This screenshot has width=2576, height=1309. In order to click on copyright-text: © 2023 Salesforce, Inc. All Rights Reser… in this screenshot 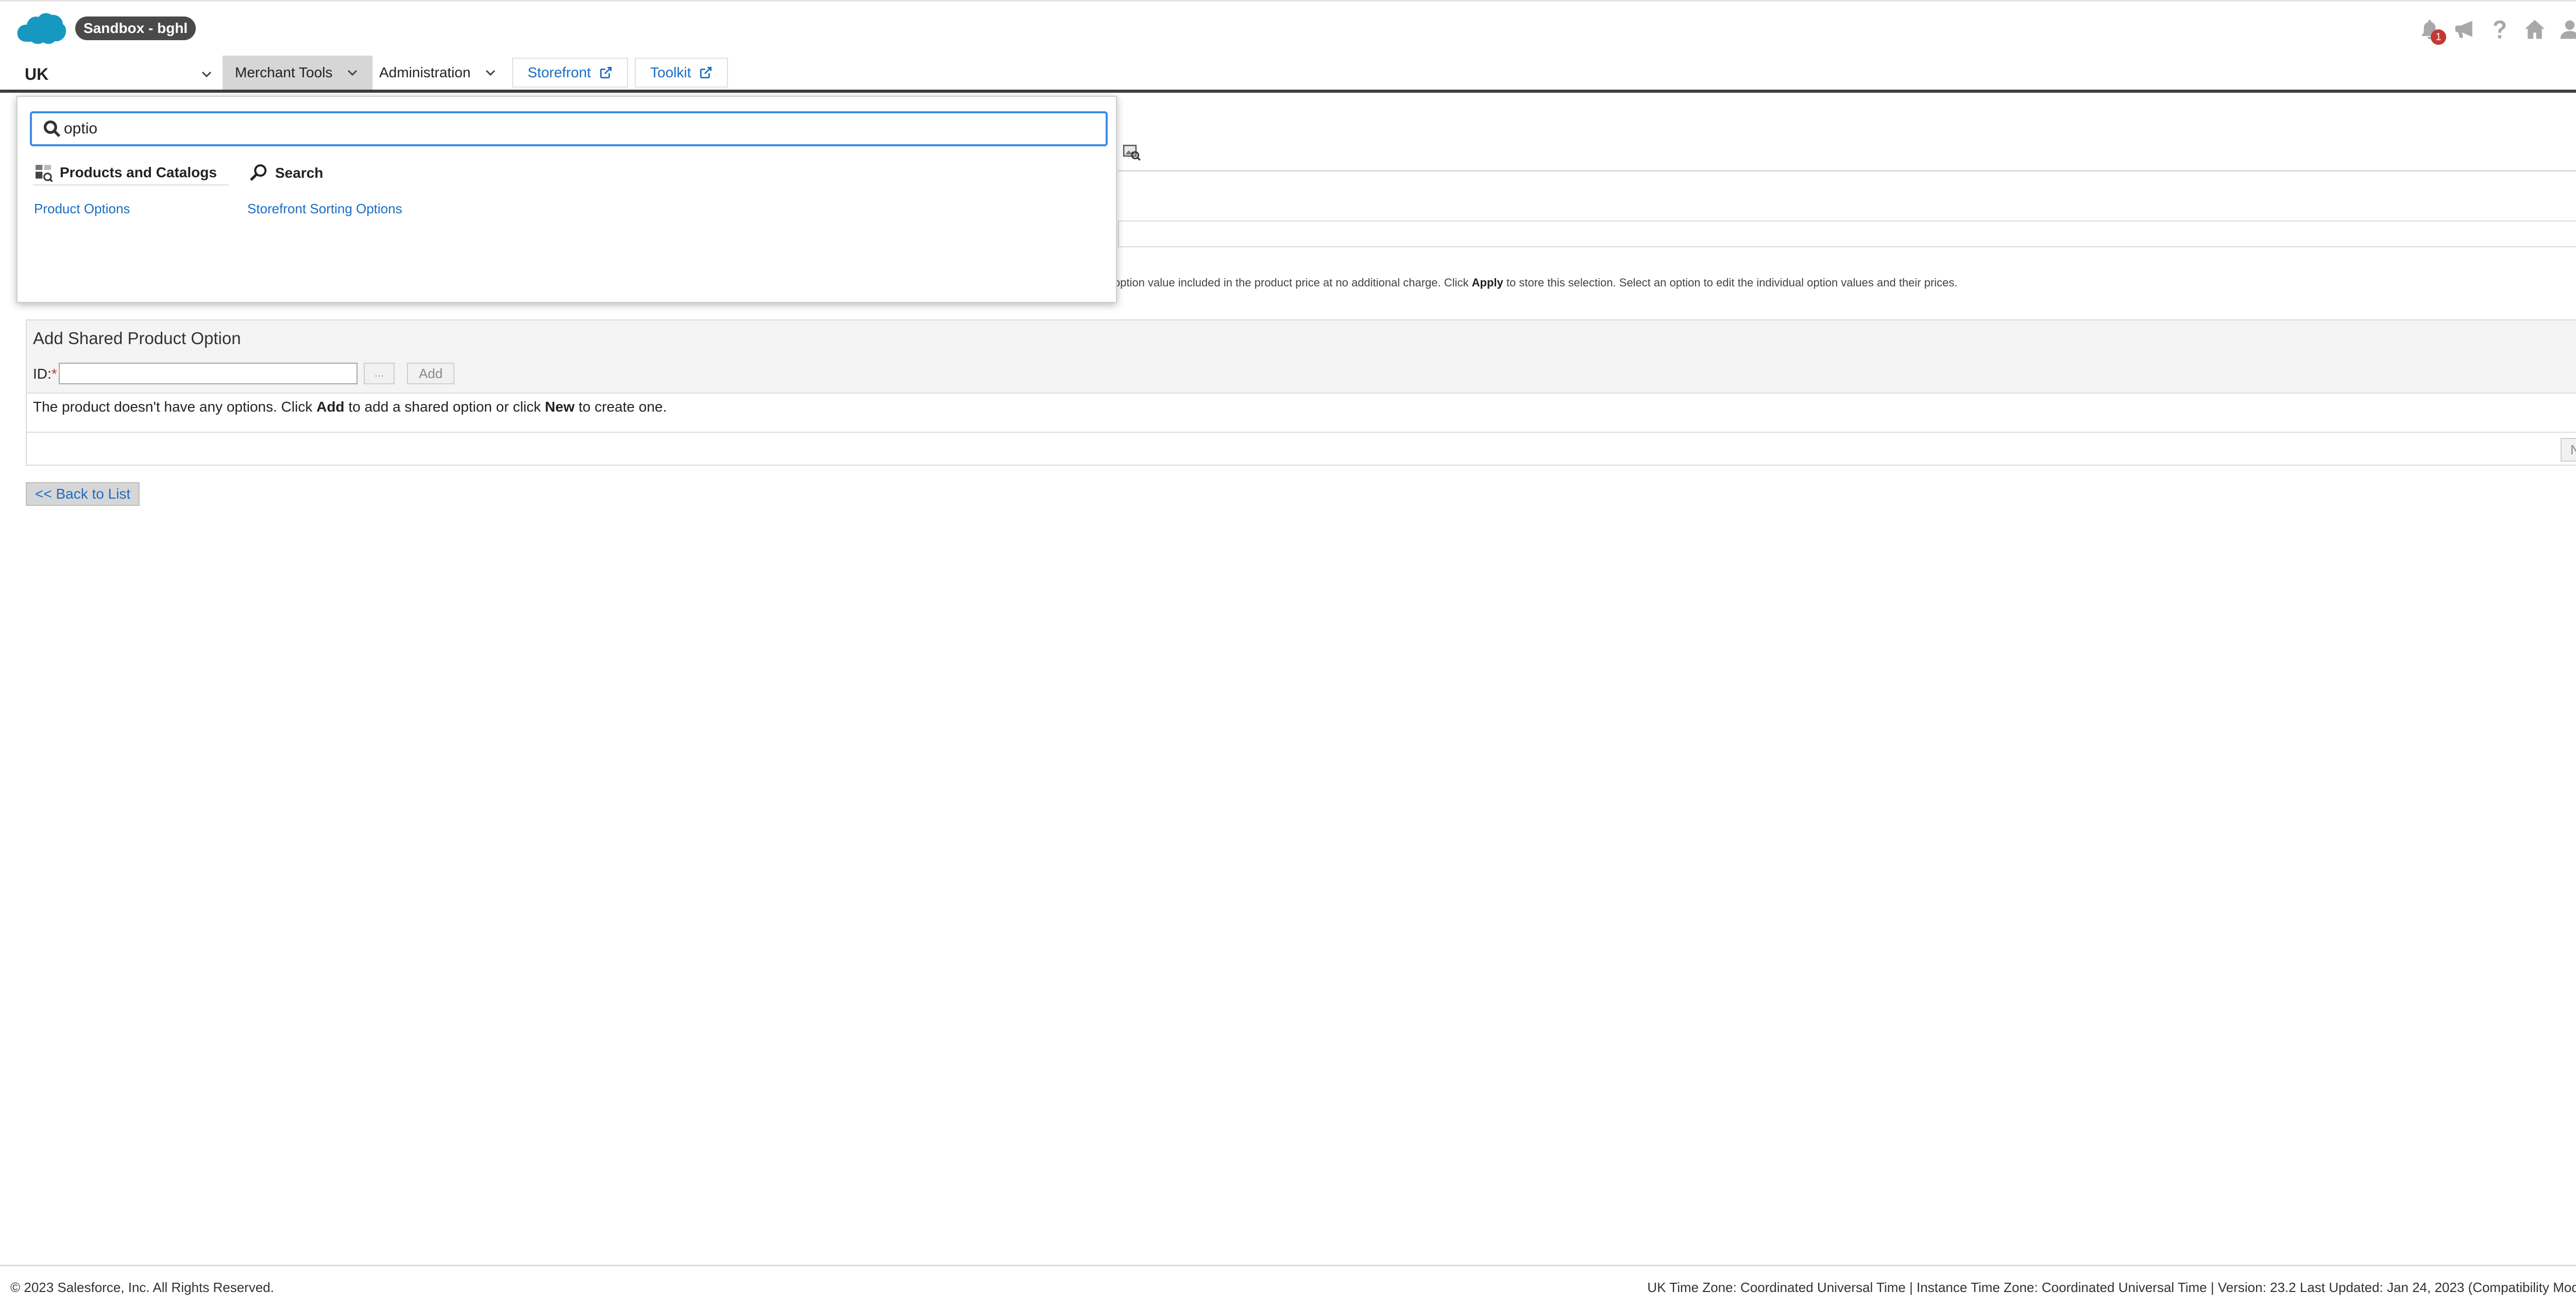, I will do `click(142, 1287)`.